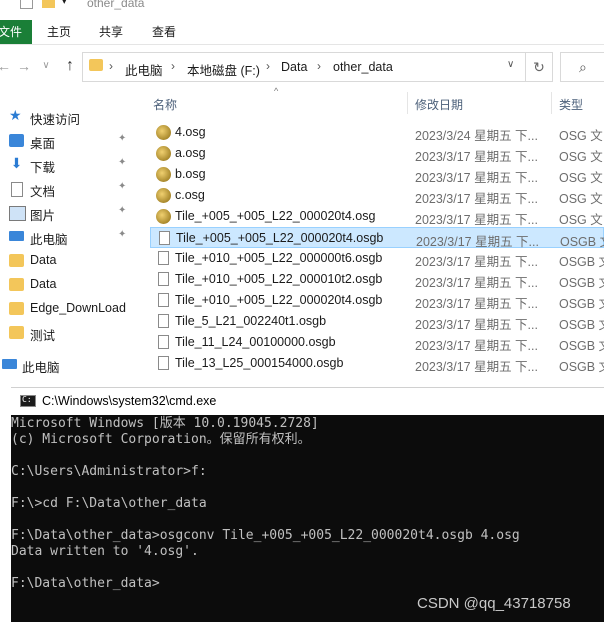 The height and width of the screenshot is (622, 604). What do you see at coordinates (294, 67) in the screenshot?
I see `breadcrumb-data: Data` at bounding box center [294, 67].